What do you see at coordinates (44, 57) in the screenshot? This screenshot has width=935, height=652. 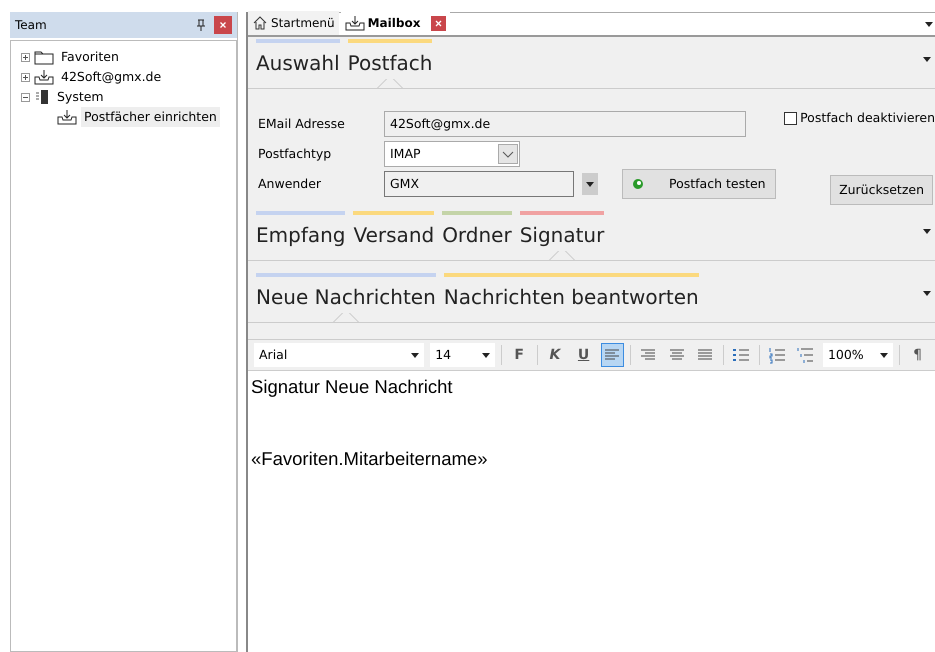 I see `folder-icon` at bounding box center [44, 57].